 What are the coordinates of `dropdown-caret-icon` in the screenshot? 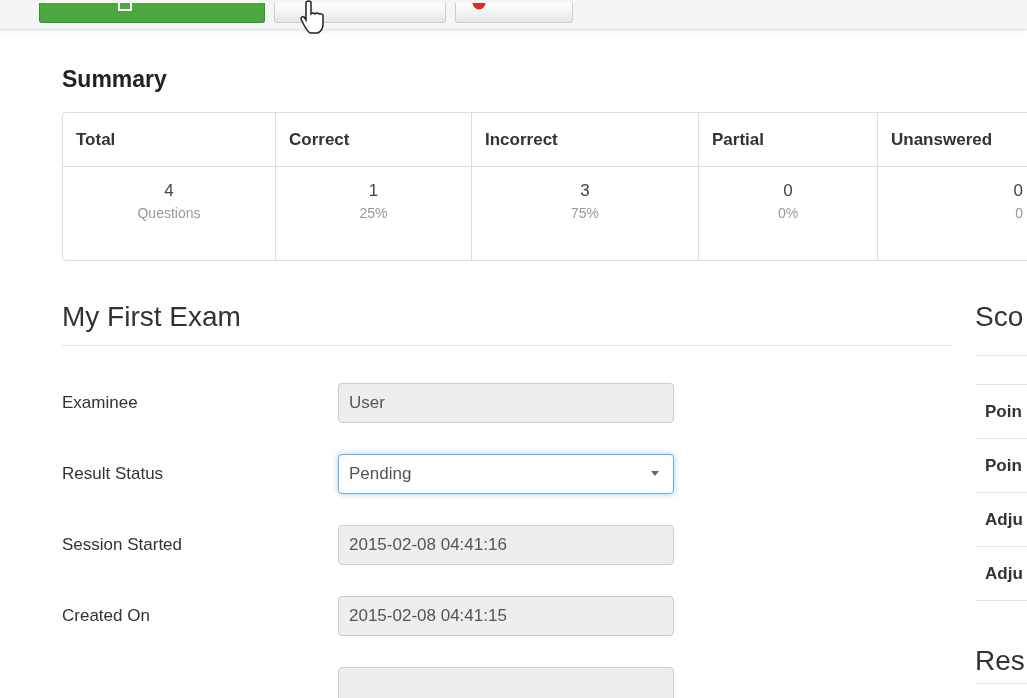 It's located at (655, 473).